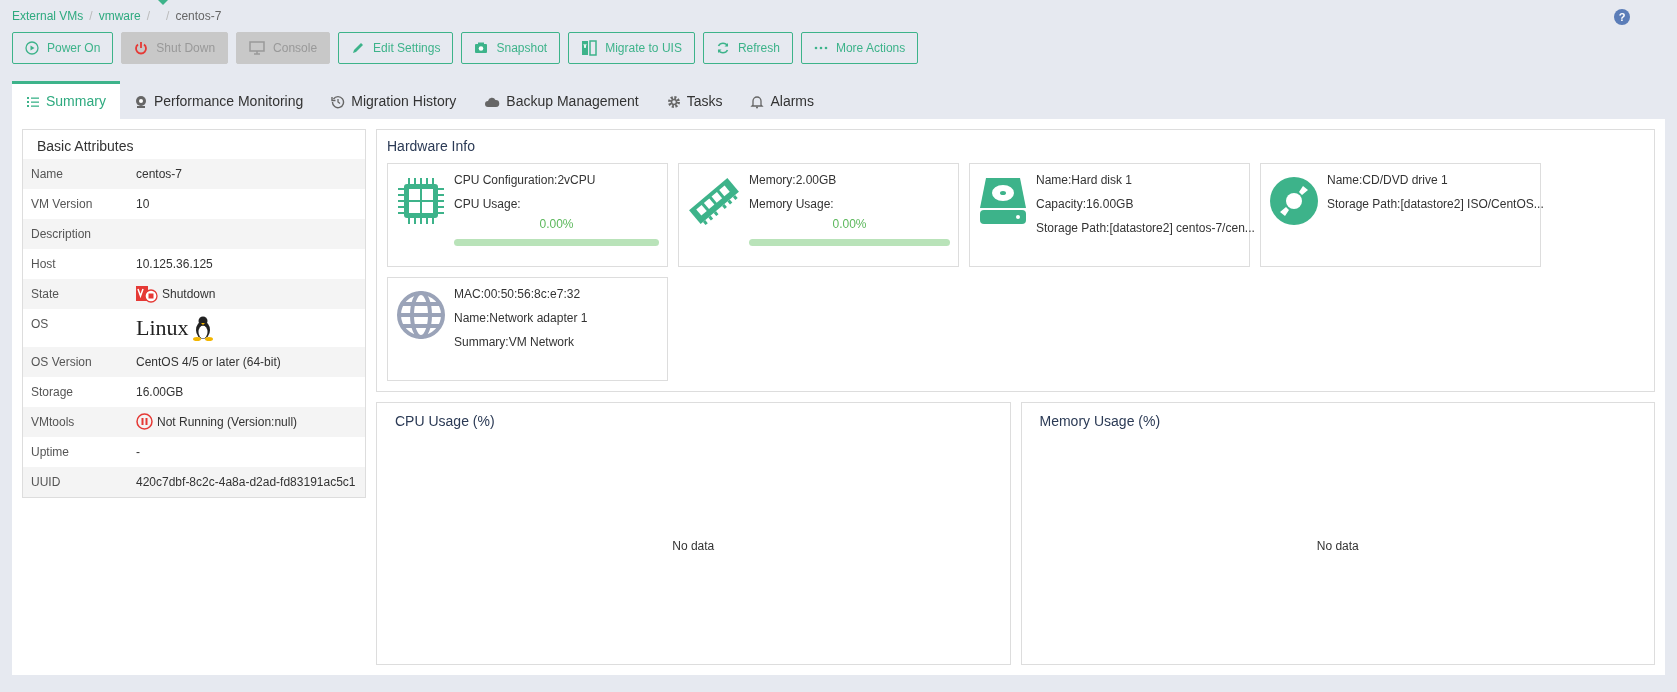 Image resolution: width=1677 pixels, height=692 pixels. What do you see at coordinates (85, 146) in the screenshot?
I see `card-title: Basic Attributes` at bounding box center [85, 146].